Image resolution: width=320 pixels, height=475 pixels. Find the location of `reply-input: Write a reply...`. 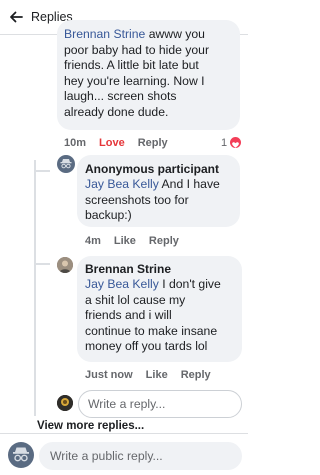

reply-input: Write a reply... is located at coordinates (160, 404).